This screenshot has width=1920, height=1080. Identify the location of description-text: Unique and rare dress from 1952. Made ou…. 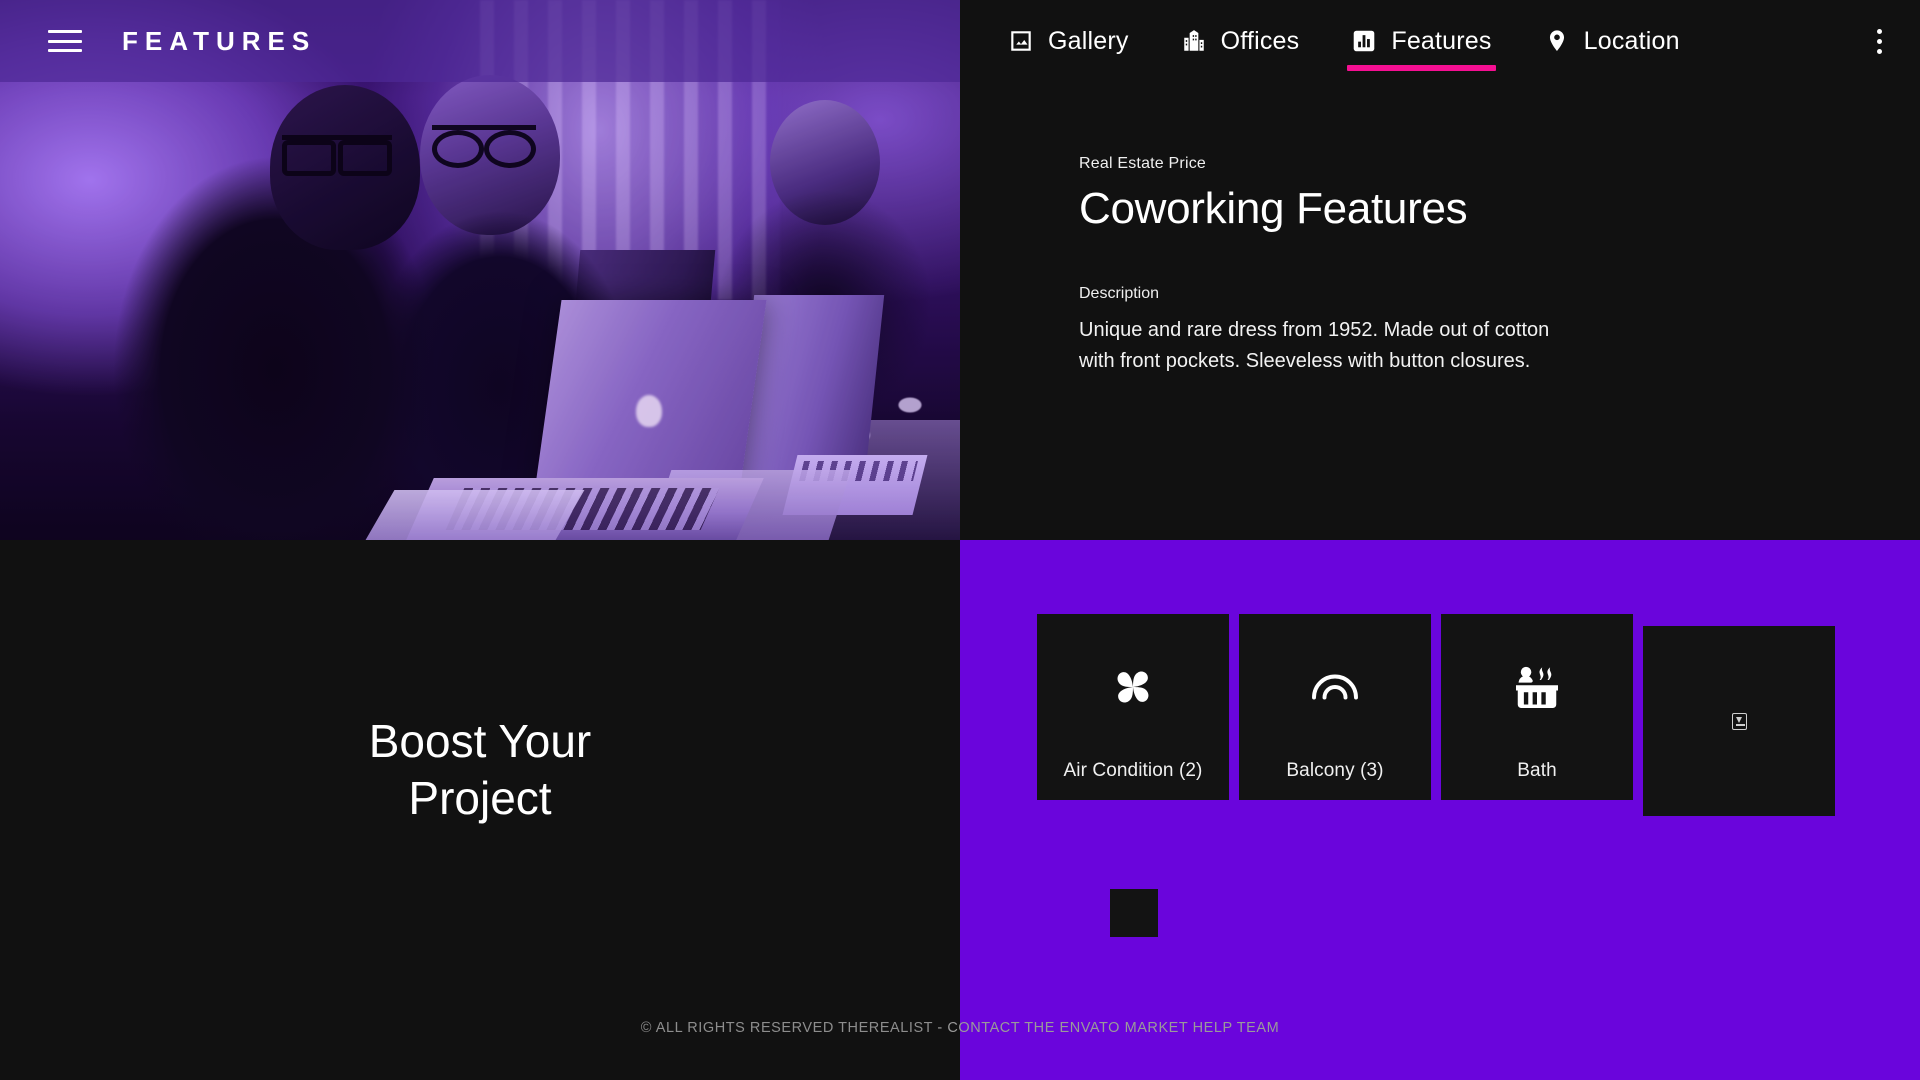
(1314, 345).